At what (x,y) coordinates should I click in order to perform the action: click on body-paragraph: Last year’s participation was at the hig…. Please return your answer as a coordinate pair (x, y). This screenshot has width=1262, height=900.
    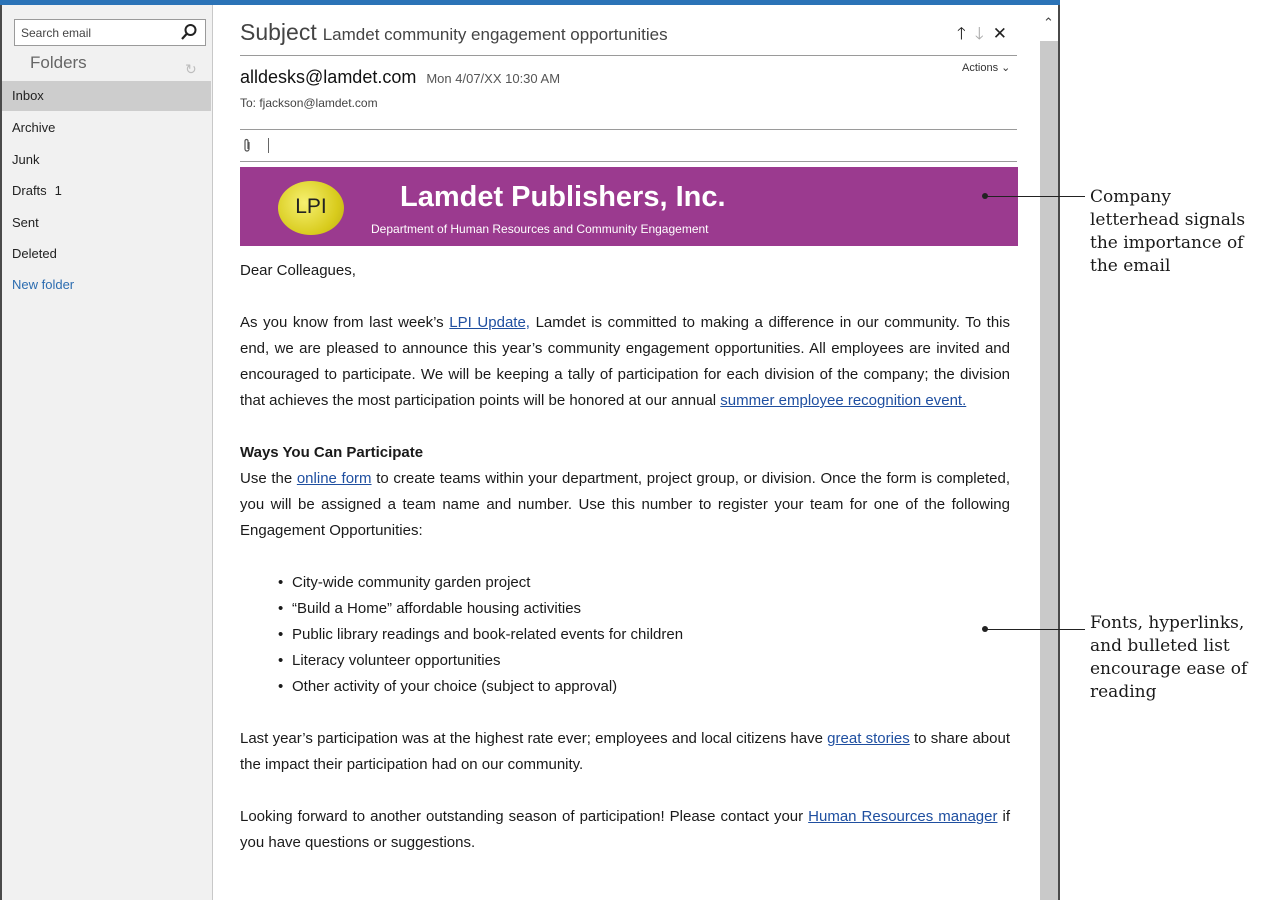
    Looking at the image, I should click on (625, 752).